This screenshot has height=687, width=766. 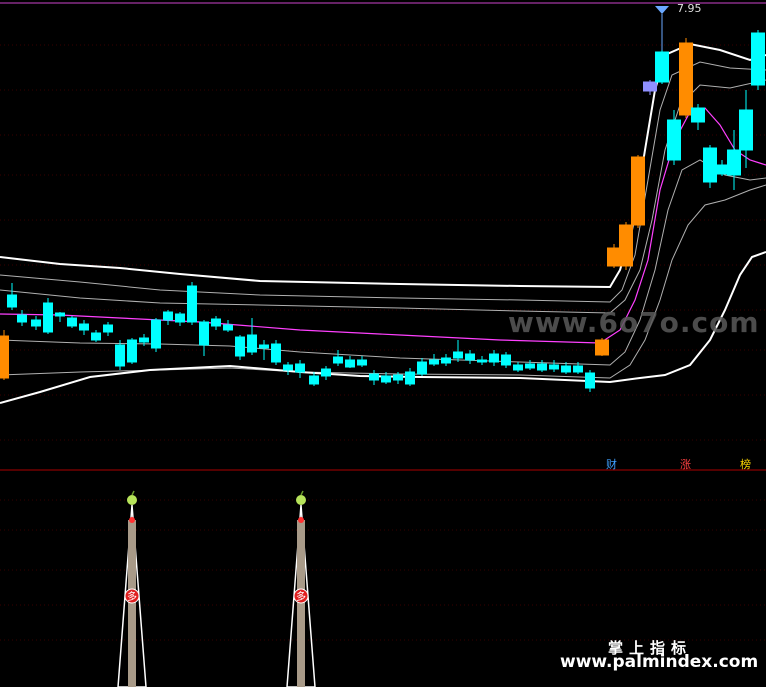 What do you see at coordinates (634, 322) in the screenshot?
I see `watermark-6o7o: www.6o7o.com` at bounding box center [634, 322].